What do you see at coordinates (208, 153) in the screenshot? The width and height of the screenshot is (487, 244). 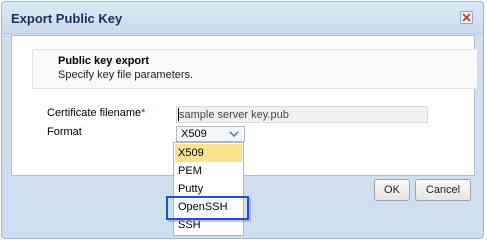 I see `format-option-x509: X509` at bounding box center [208, 153].